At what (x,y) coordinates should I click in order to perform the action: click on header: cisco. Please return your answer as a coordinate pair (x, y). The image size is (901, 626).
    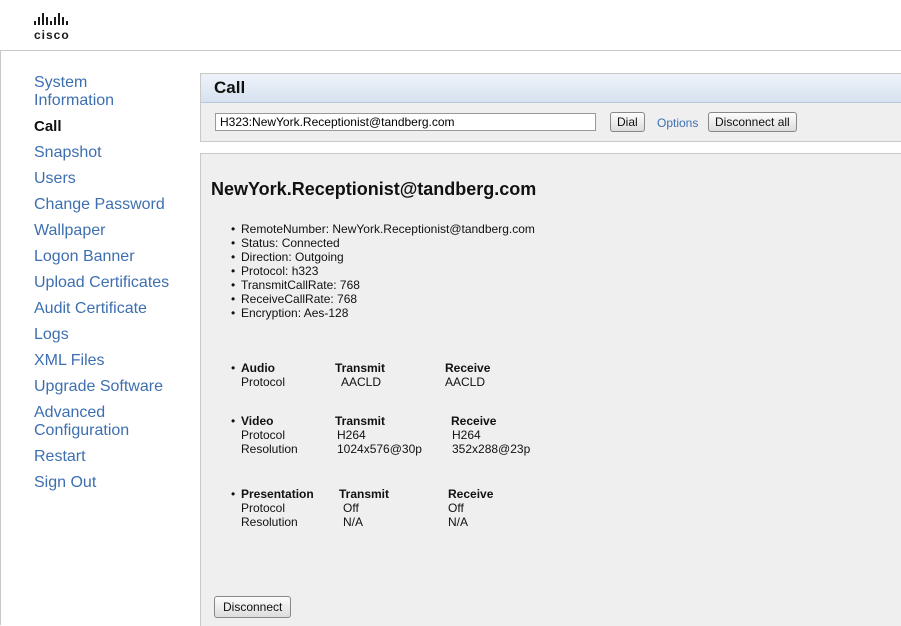
    Looking at the image, I should click on (450, 25).